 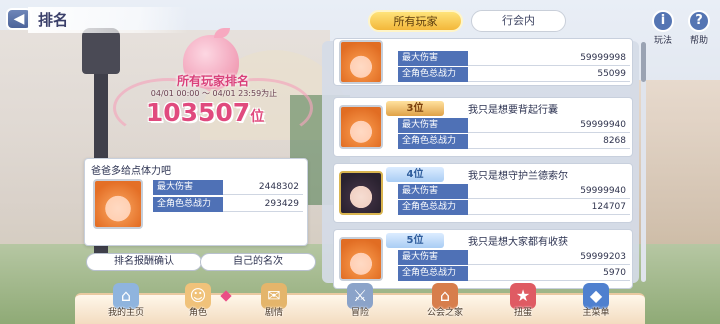 I want to click on ranking-entry: 3位 我只是想要背起行囊 最大伤害 59999940 全角色总战力 8268, so click(x=483, y=127).